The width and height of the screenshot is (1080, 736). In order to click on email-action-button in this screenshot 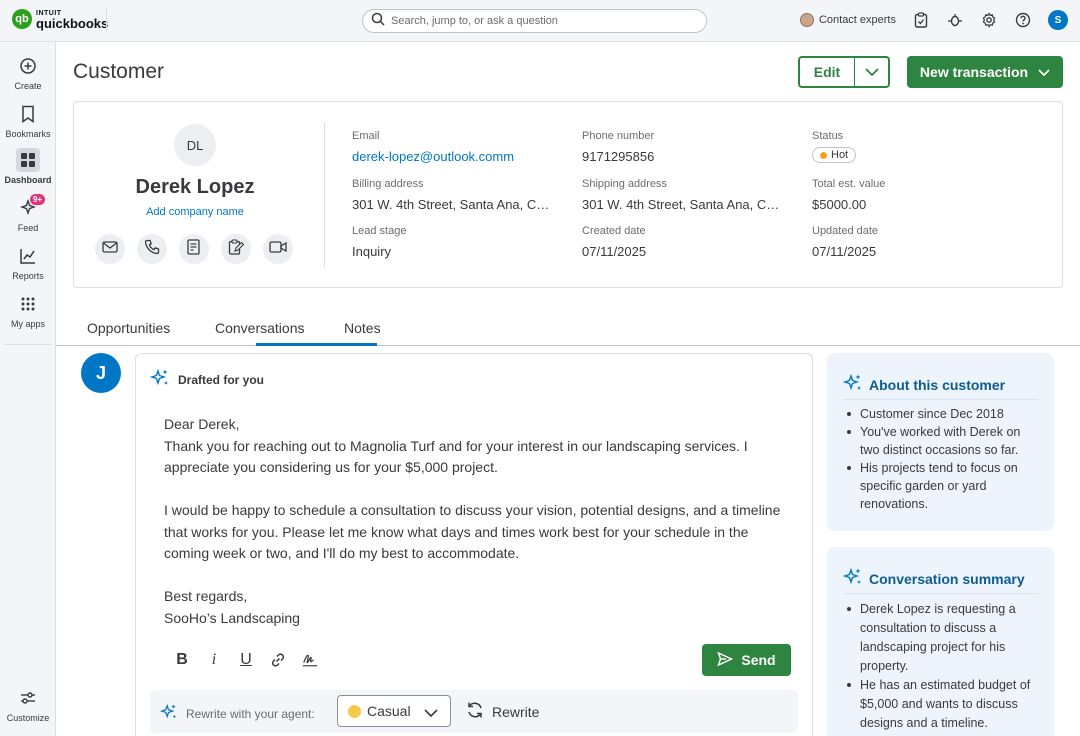, I will do `click(110, 249)`.